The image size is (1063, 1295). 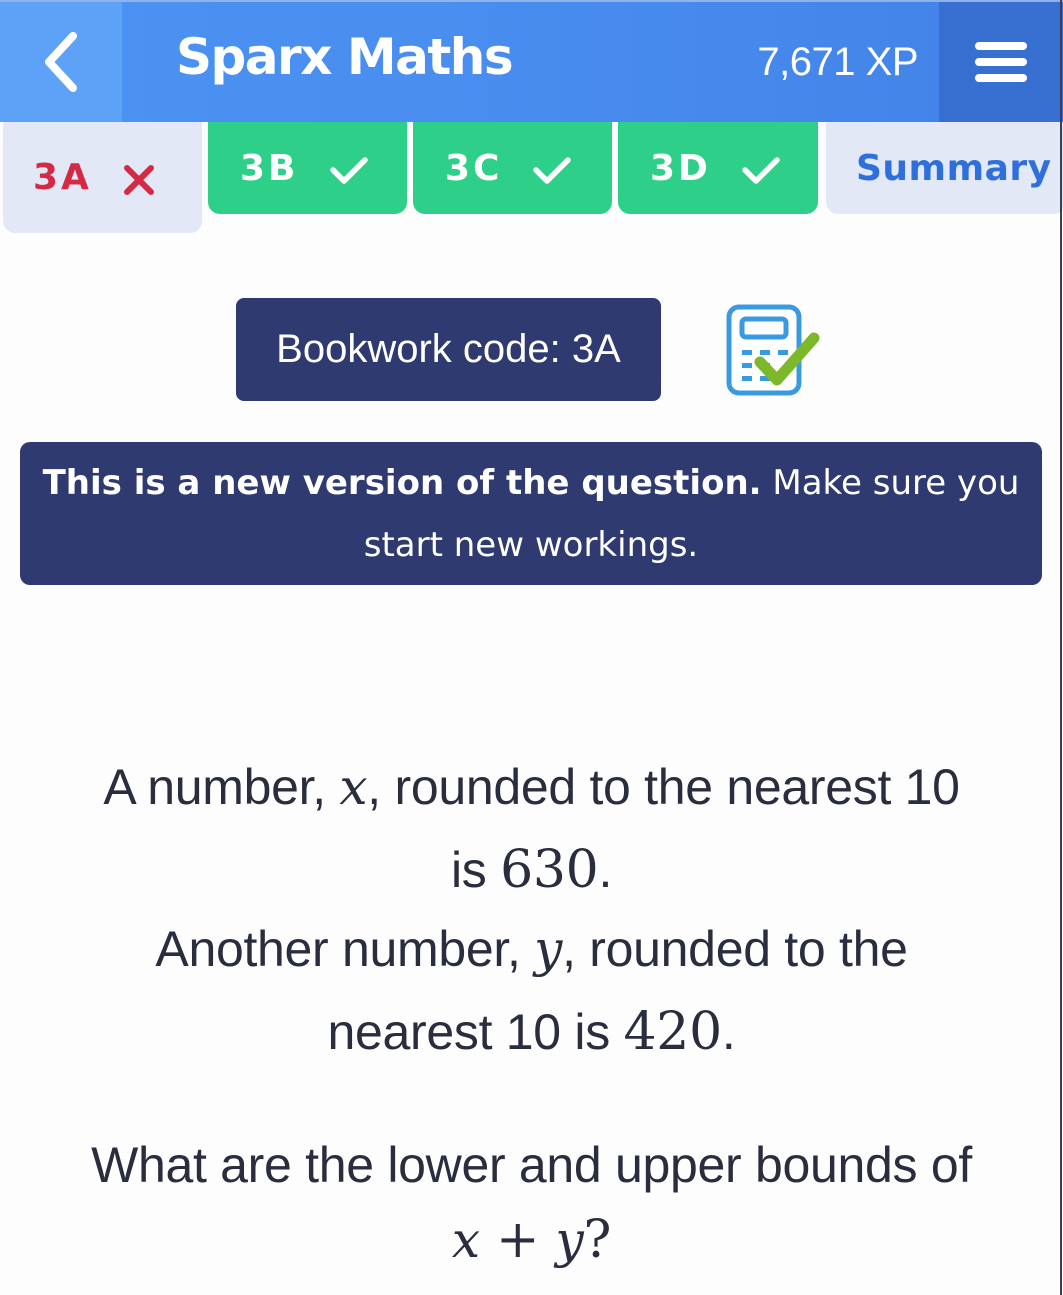 I want to click on question-line-4: nearest 10 is 420., so click(x=531, y=1032).